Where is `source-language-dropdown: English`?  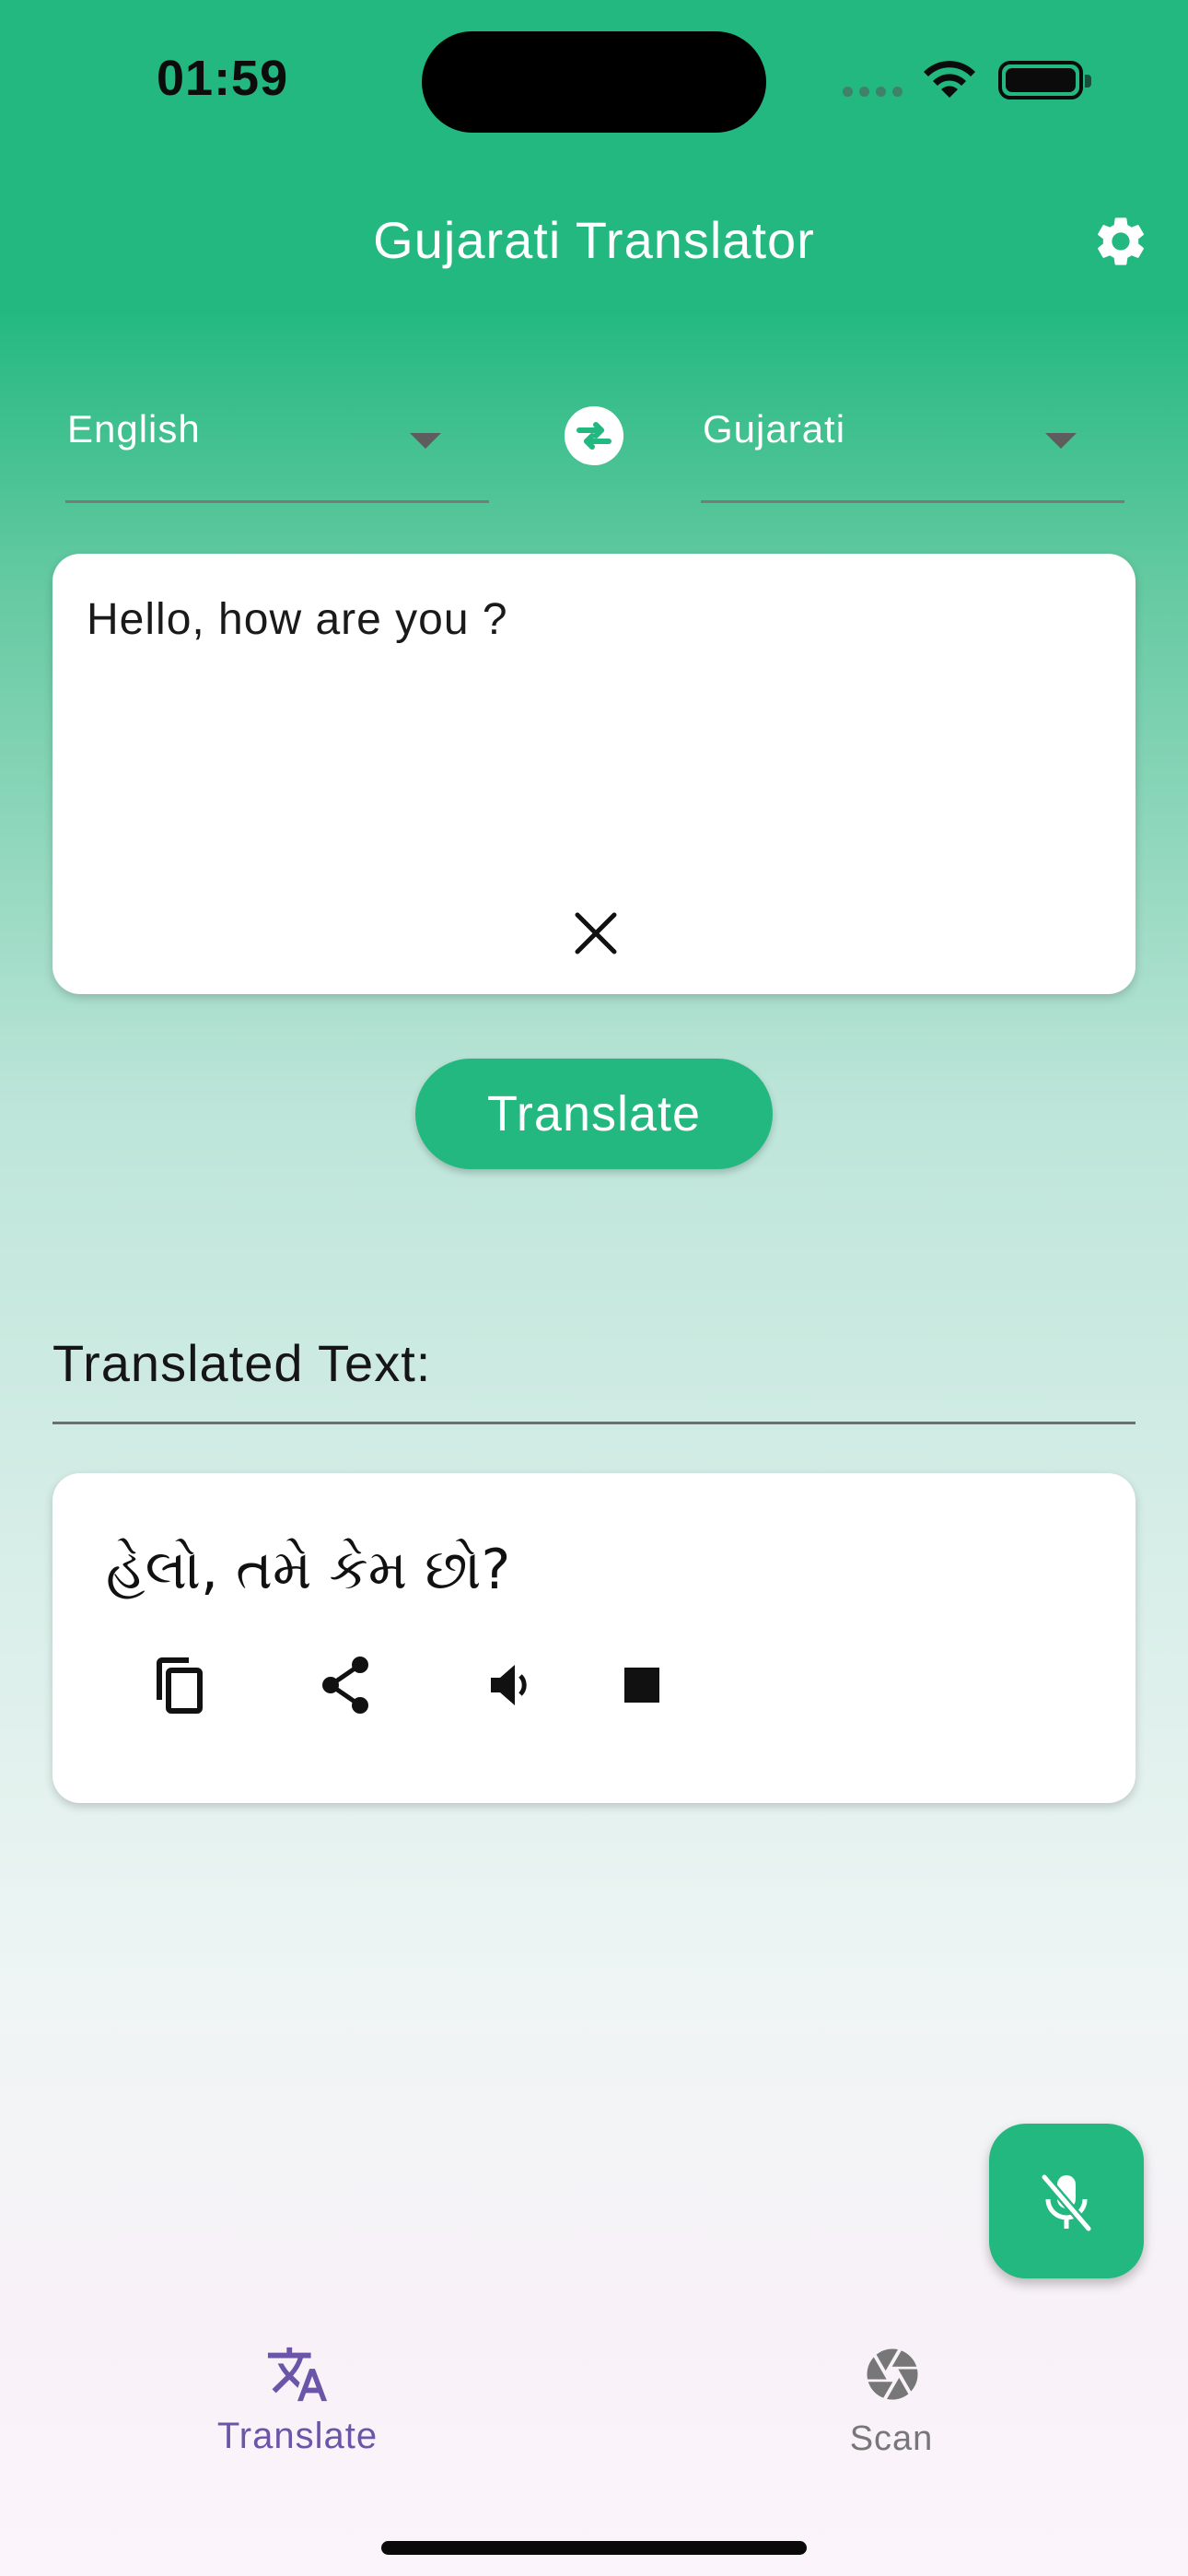
source-language-dropdown: English is located at coordinates (277, 449).